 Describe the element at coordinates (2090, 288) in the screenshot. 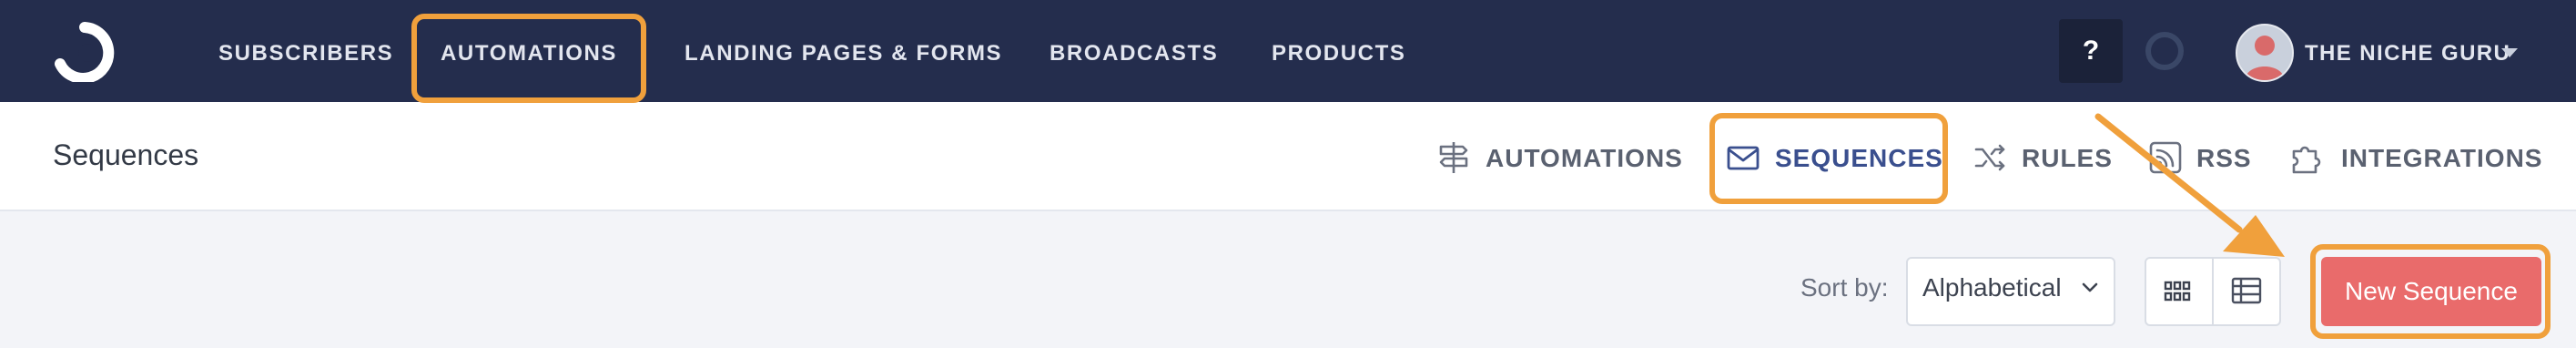

I see `chevron-down-icon` at that location.